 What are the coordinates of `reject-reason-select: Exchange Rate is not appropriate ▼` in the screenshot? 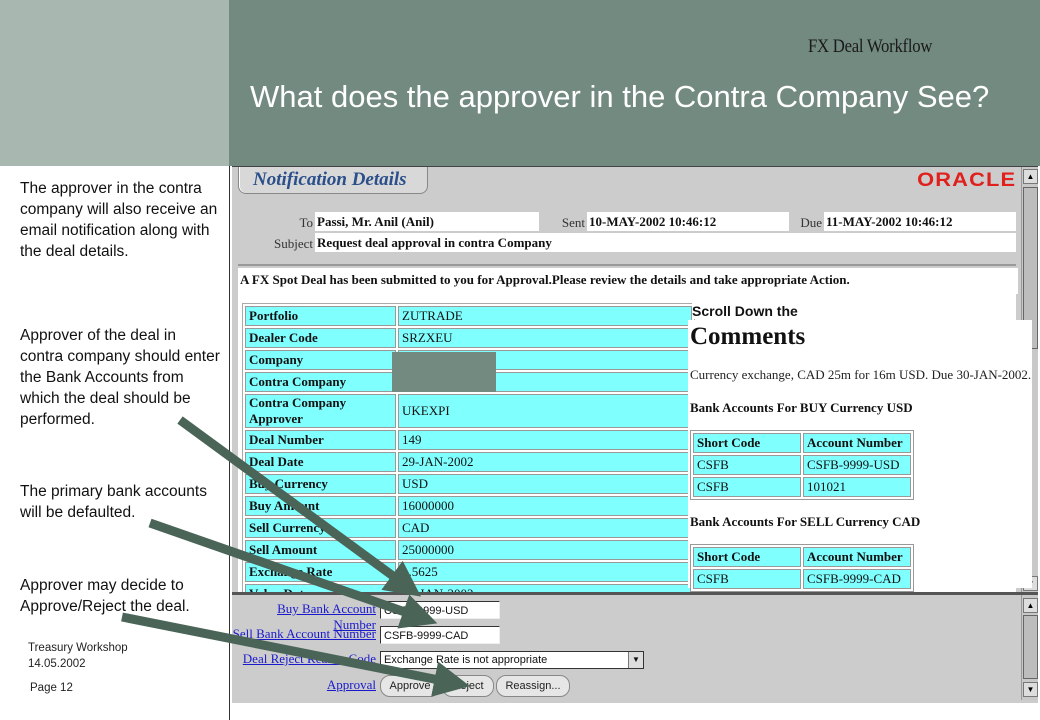 It's located at (512, 660).